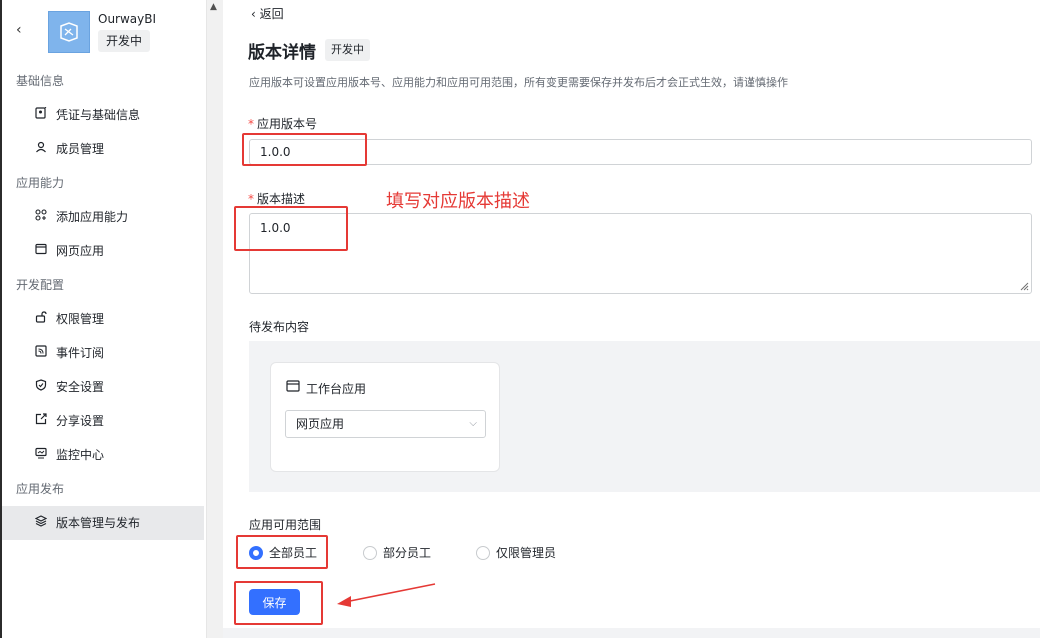 This screenshot has width=1040, height=638. I want to click on radio-some-staff: 部分员工, so click(397, 553).